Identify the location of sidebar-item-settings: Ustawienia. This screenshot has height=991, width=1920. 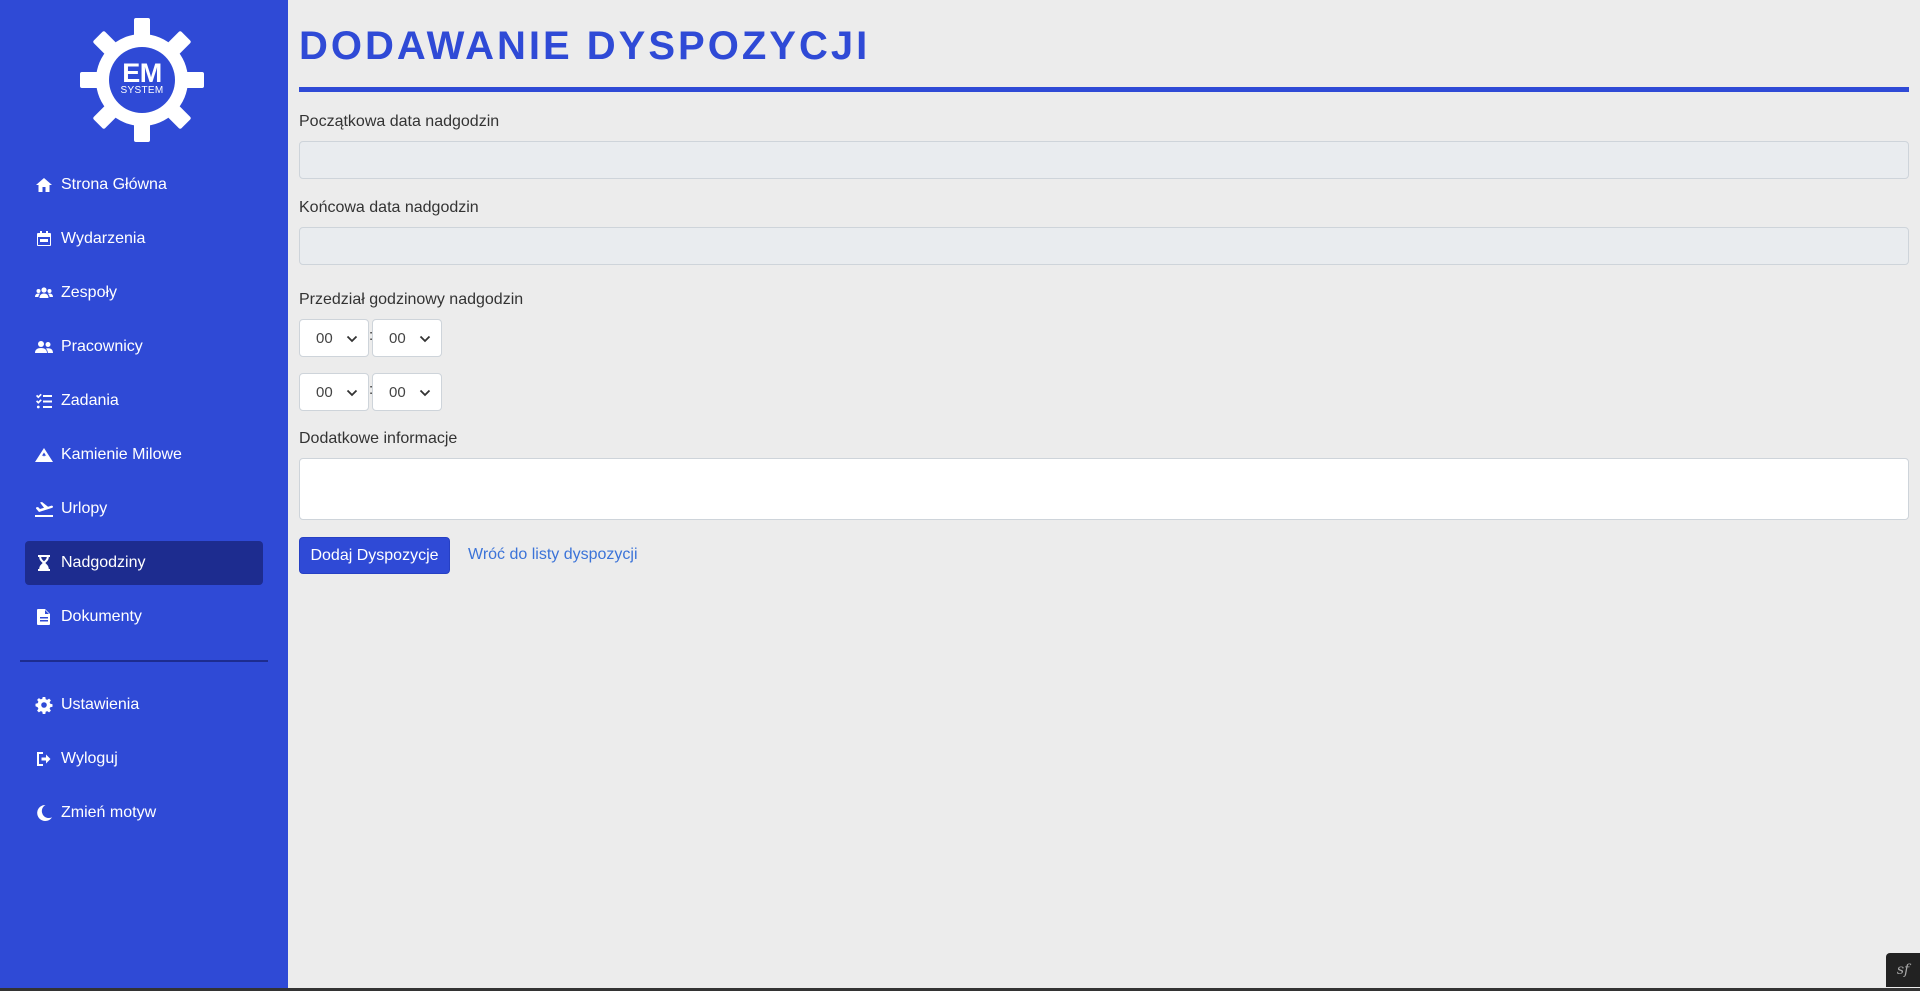
(144, 705).